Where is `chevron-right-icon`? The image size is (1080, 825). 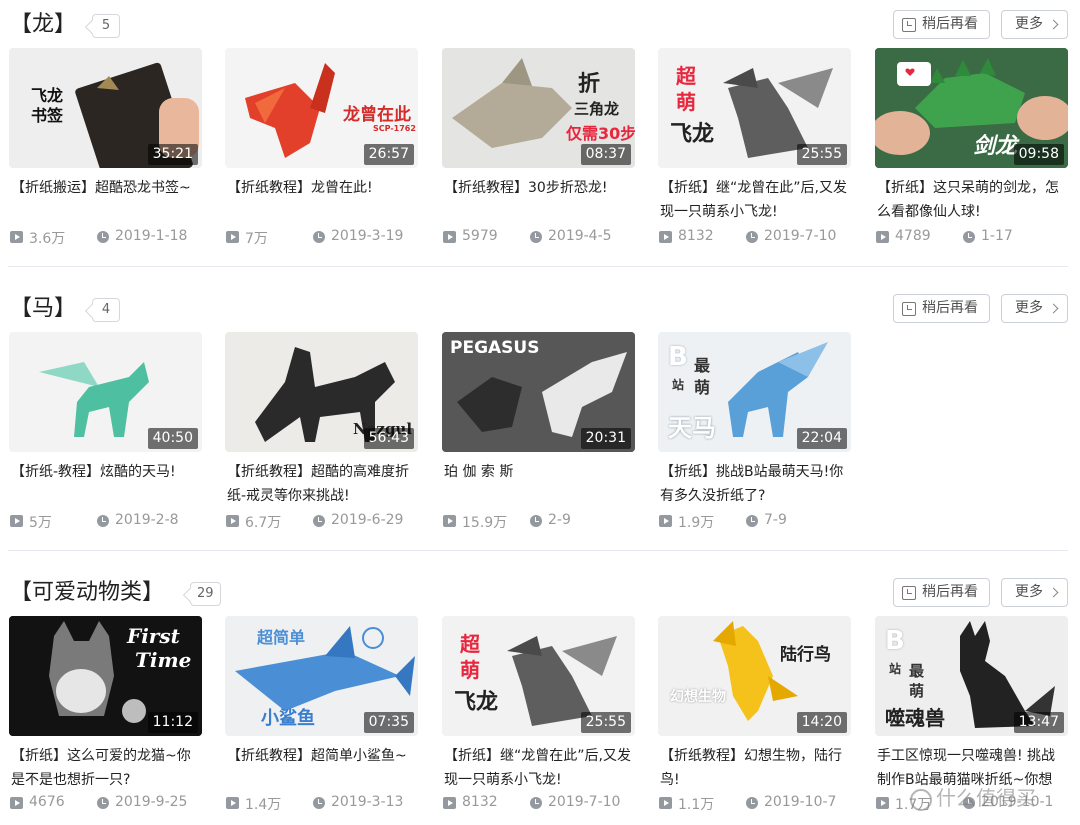 chevron-right-icon is located at coordinates (1053, 308).